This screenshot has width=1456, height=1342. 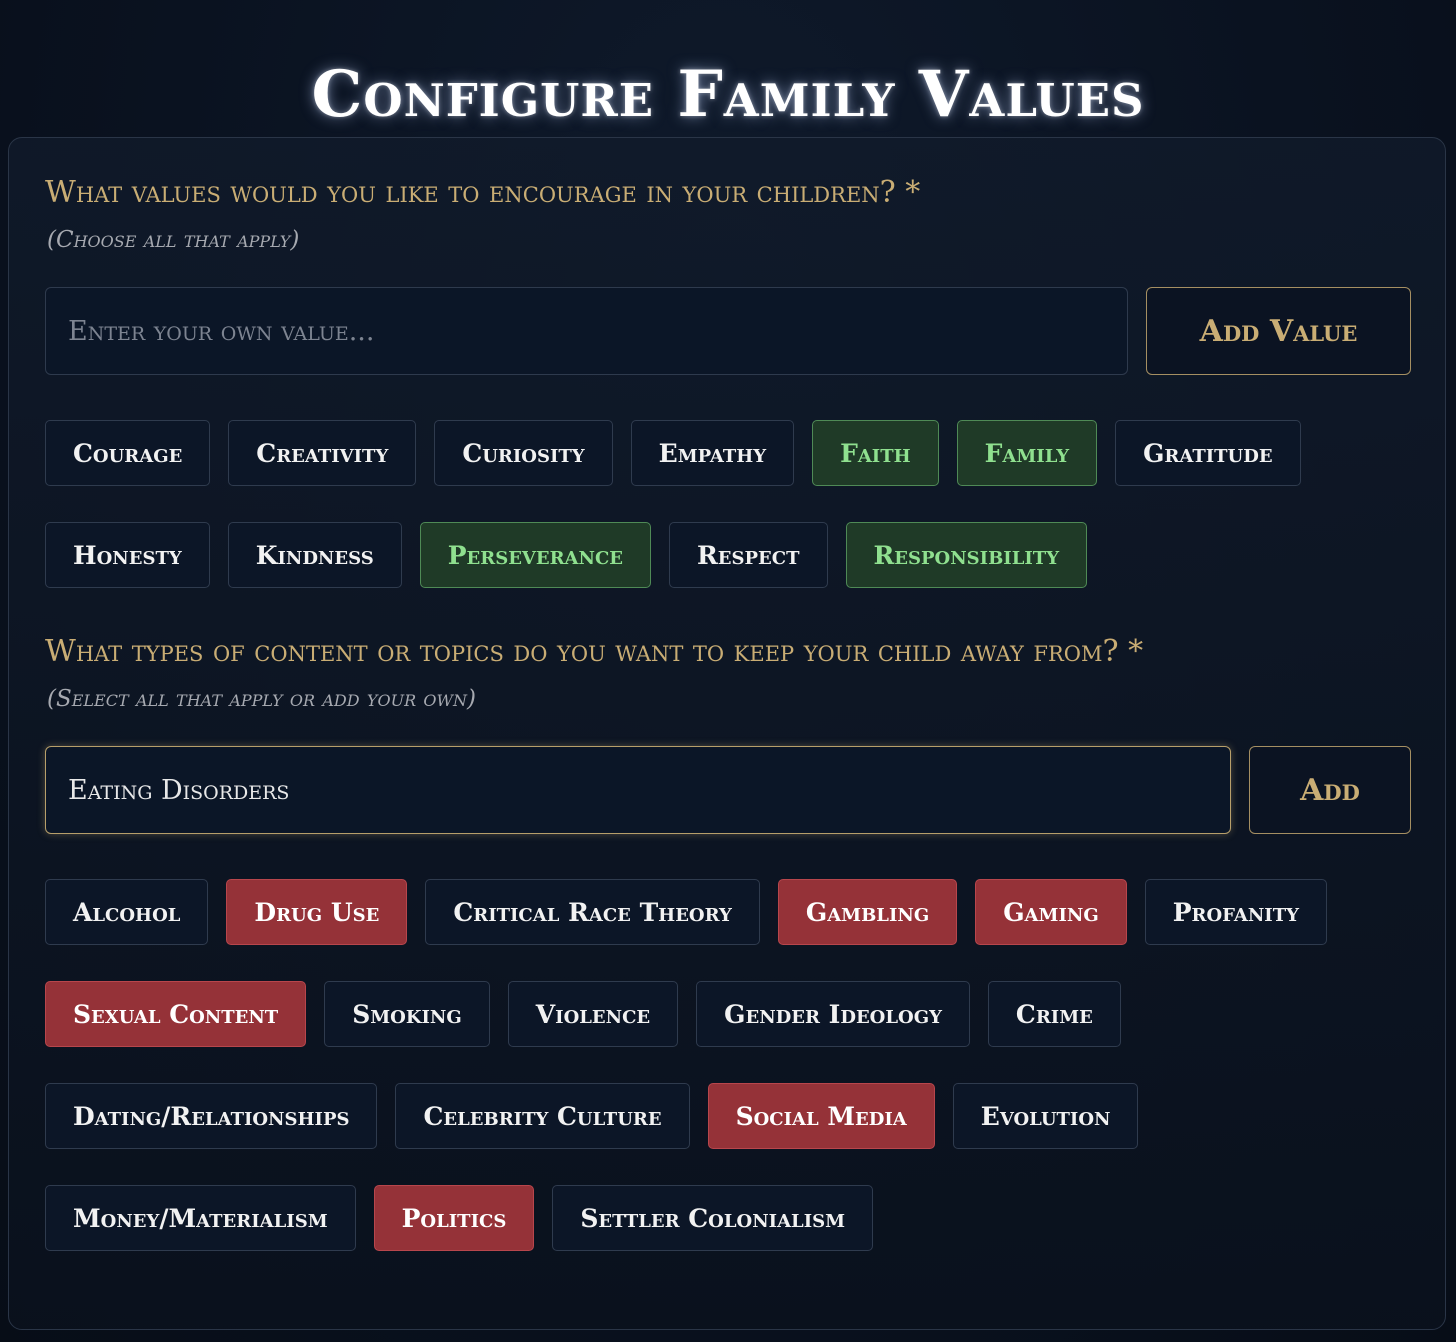 What do you see at coordinates (261, 699) in the screenshot?
I see `topics-hint: (Select all that apply or add your own)` at bounding box center [261, 699].